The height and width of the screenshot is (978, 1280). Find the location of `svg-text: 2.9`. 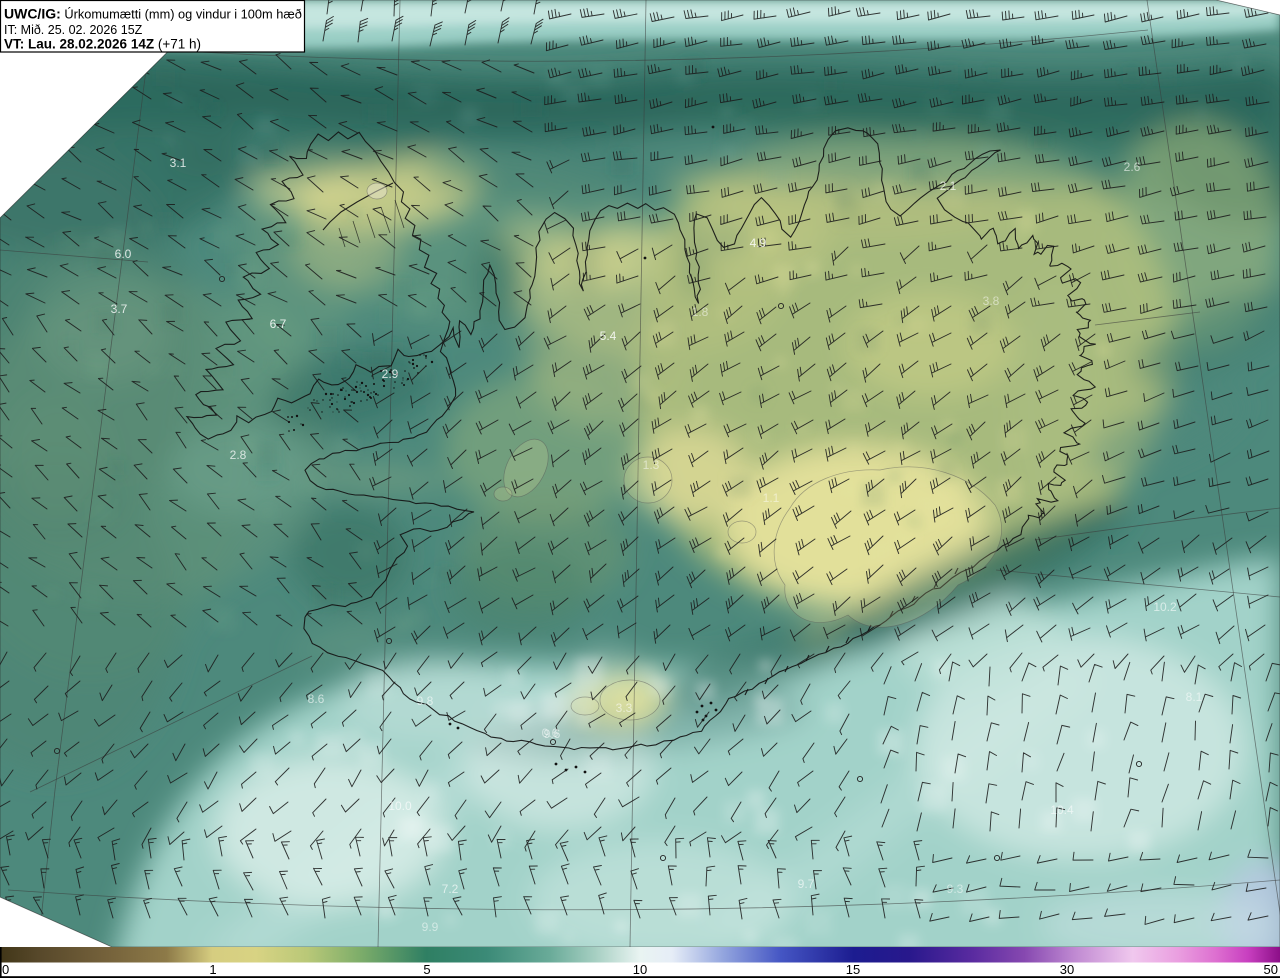

svg-text: 2.9 is located at coordinates (390, 374).